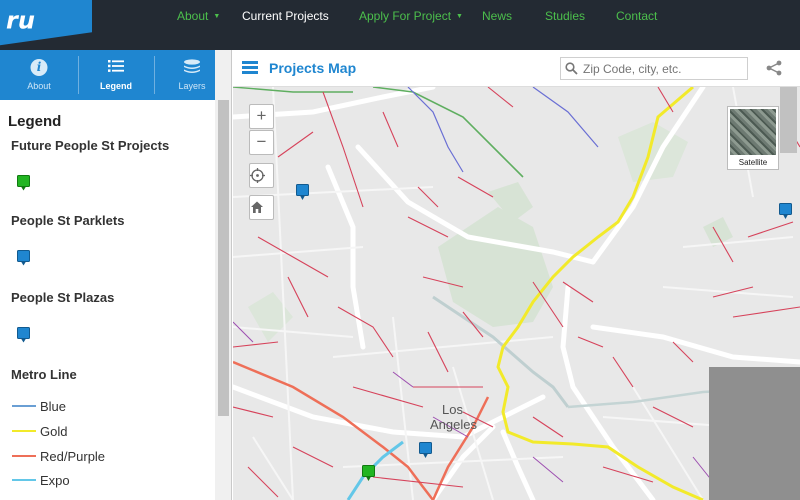 Image resolution: width=800 pixels, height=500 pixels. Describe the element at coordinates (20, 20) in the screenshot. I see `logo-text: ru` at that location.